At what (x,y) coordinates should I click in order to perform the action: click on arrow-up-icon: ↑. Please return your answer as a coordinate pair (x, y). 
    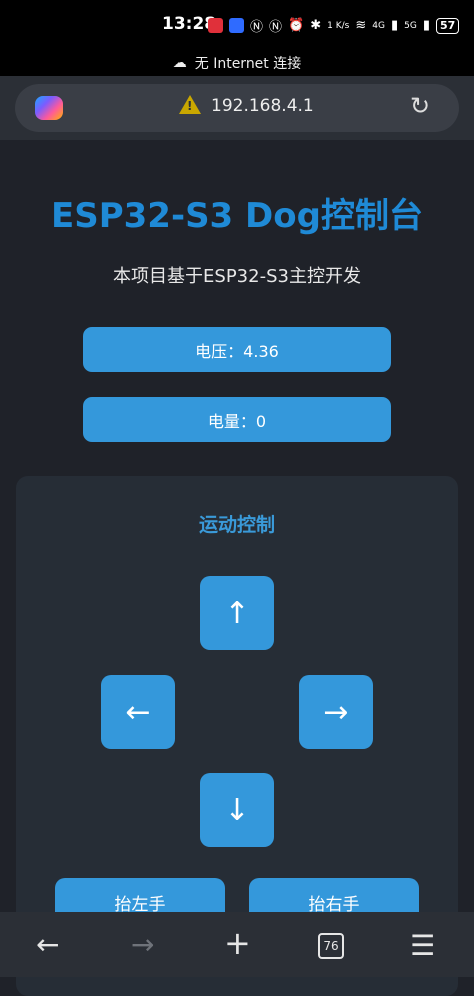
    Looking at the image, I should click on (237, 613).